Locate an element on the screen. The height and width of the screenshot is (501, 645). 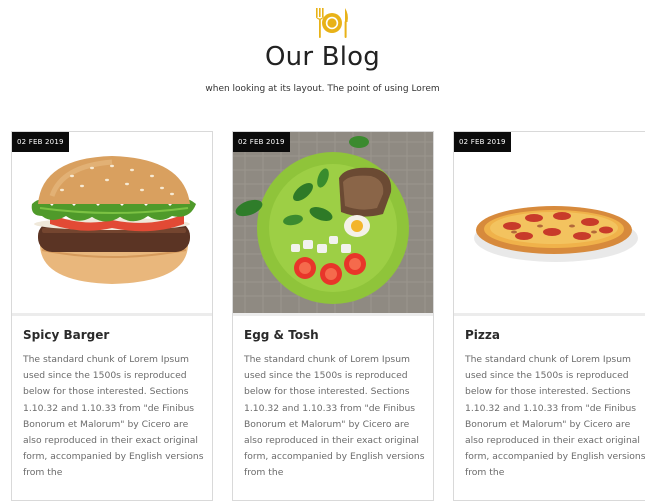
egg-toast-salad-image is located at coordinates (333, 222).